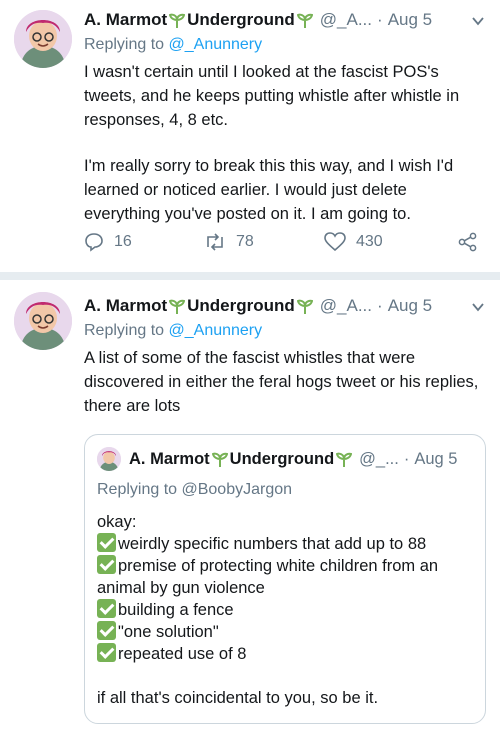 The width and height of the screenshot is (500, 730). Describe the element at coordinates (195, 489) in the screenshot. I see `quoted-reply-context: Replying to @BoobyJargon` at that location.